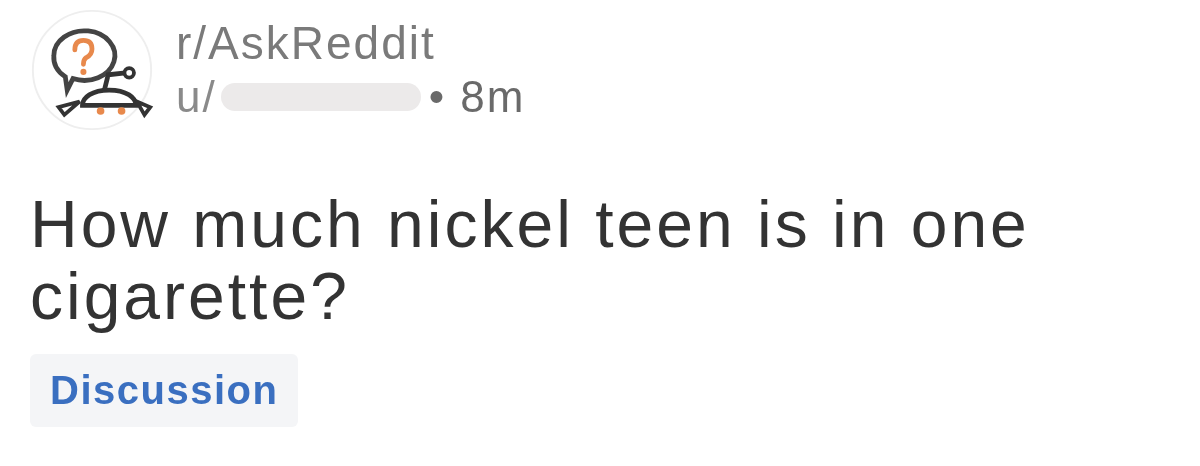 This screenshot has height=466, width=1200. Describe the element at coordinates (477, 97) in the screenshot. I see `post-time: • 8m` at that location.